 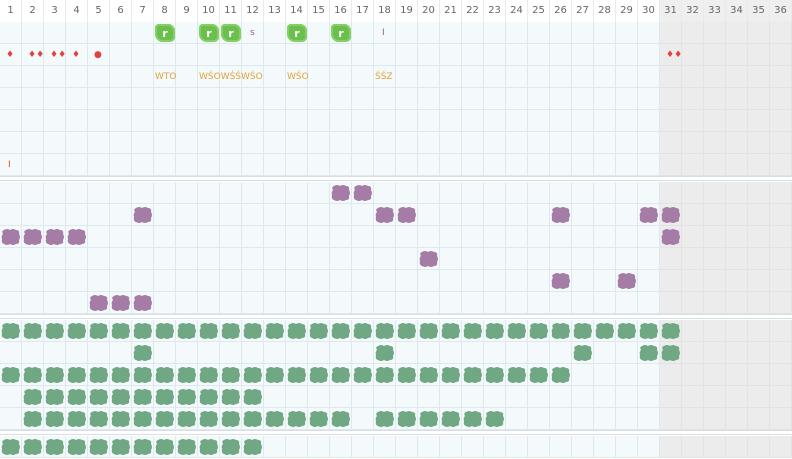 What do you see at coordinates (231, 77) in the screenshot?
I see `day-note-text: WŚOWŚŚWŚO` at bounding box center [231, 77].